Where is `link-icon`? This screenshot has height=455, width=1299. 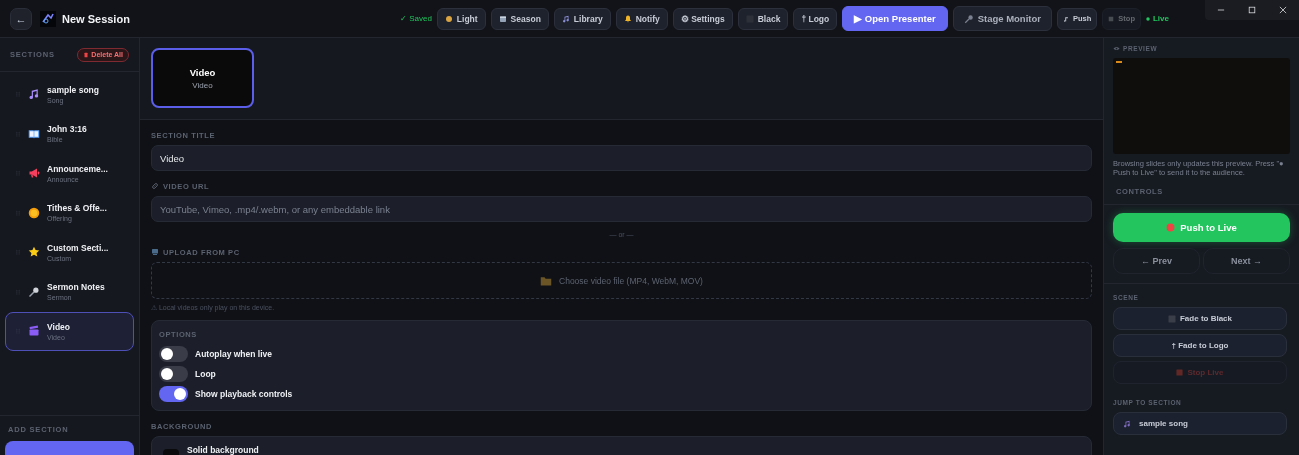 link-icon is located at coordinates (155, 186).